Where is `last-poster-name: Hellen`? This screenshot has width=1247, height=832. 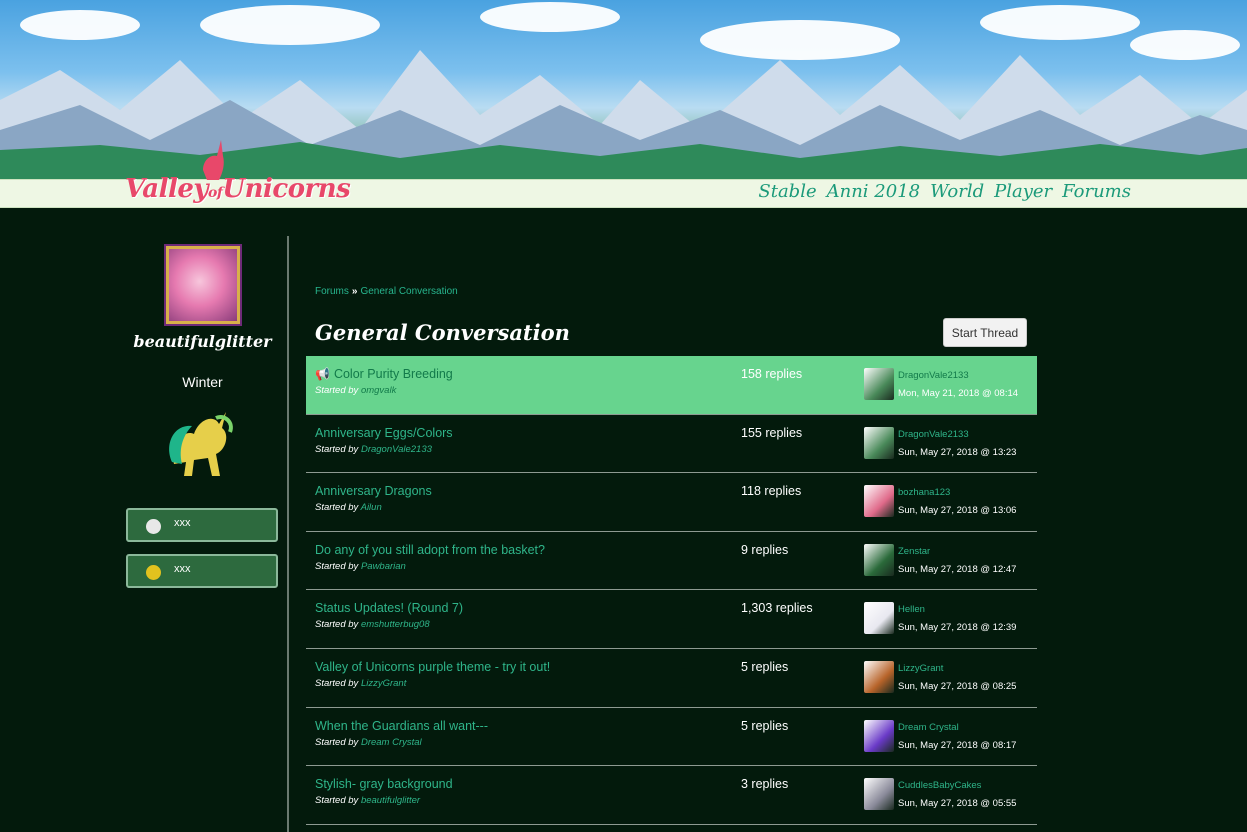 last-poster-name: Hellen is located at coordinates (911, 609).